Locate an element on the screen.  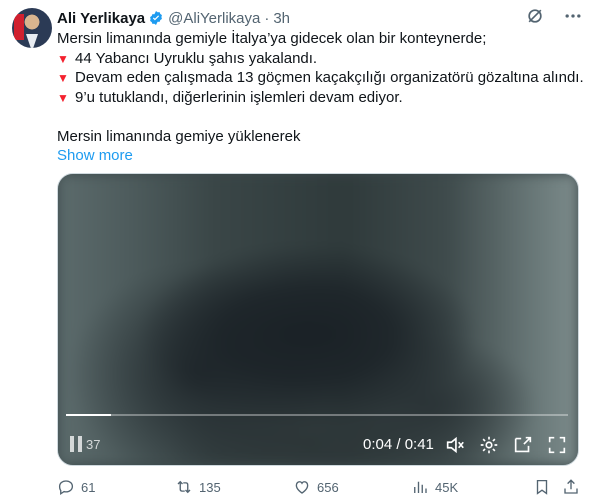
tweet-actions: 61 135 656 45K is located at coordinates (319, 488).